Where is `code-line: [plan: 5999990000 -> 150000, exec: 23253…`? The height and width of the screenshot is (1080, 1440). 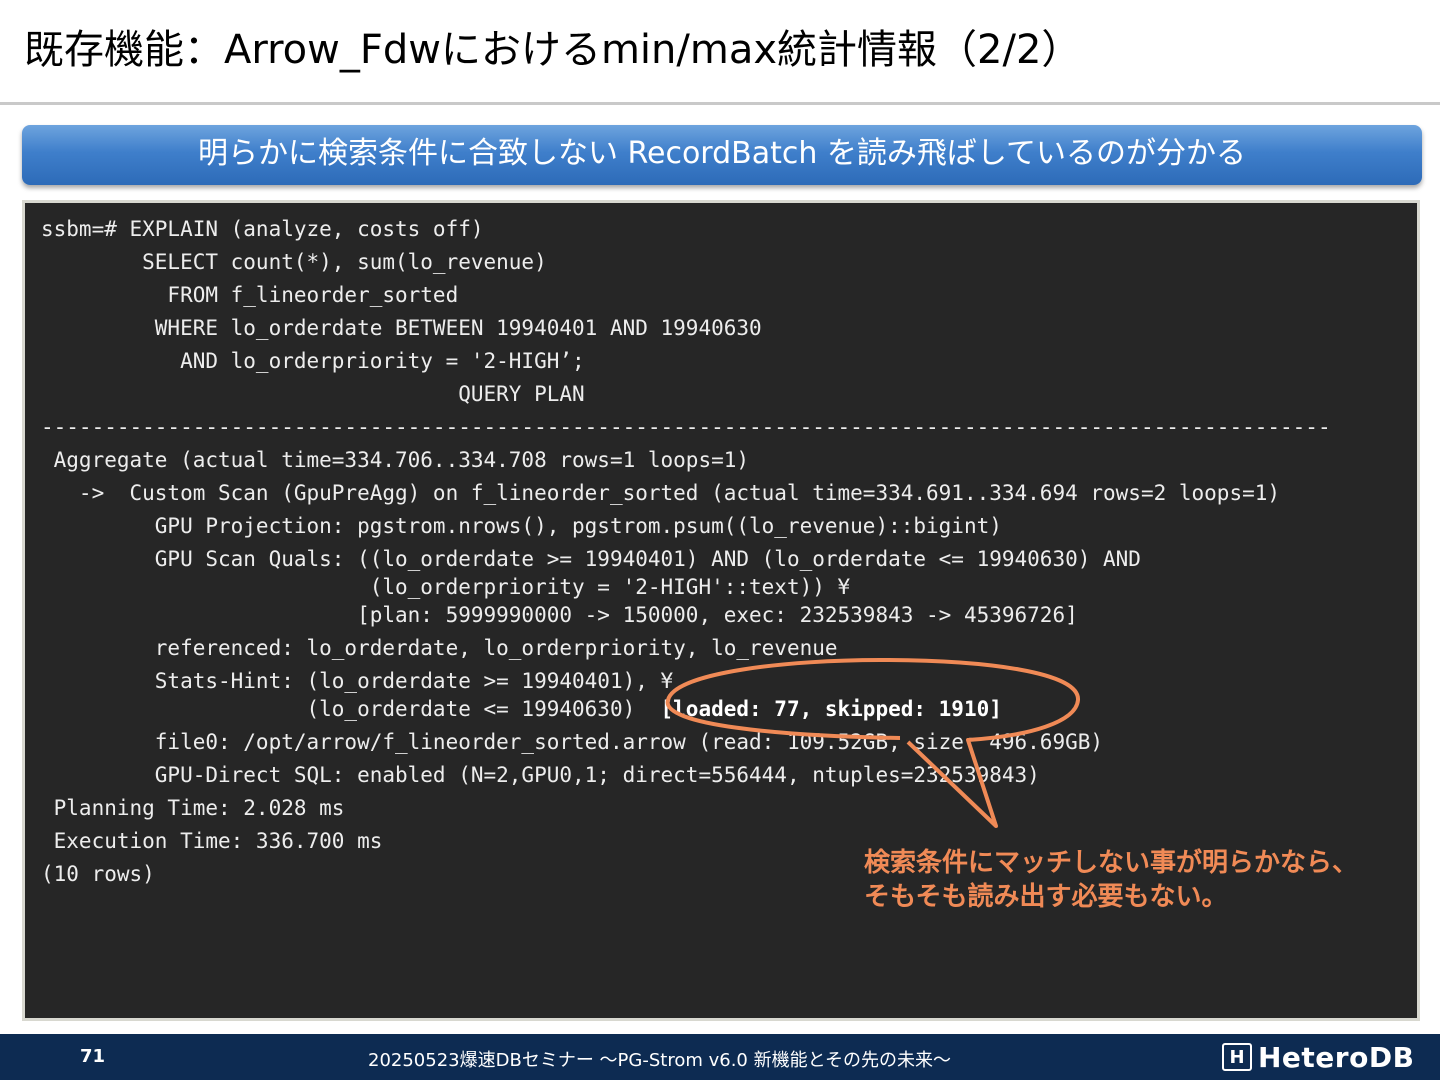
code-line: [plan: 5999990000 -> 150000, exec: 23253… is located at coordinates (559, 615).